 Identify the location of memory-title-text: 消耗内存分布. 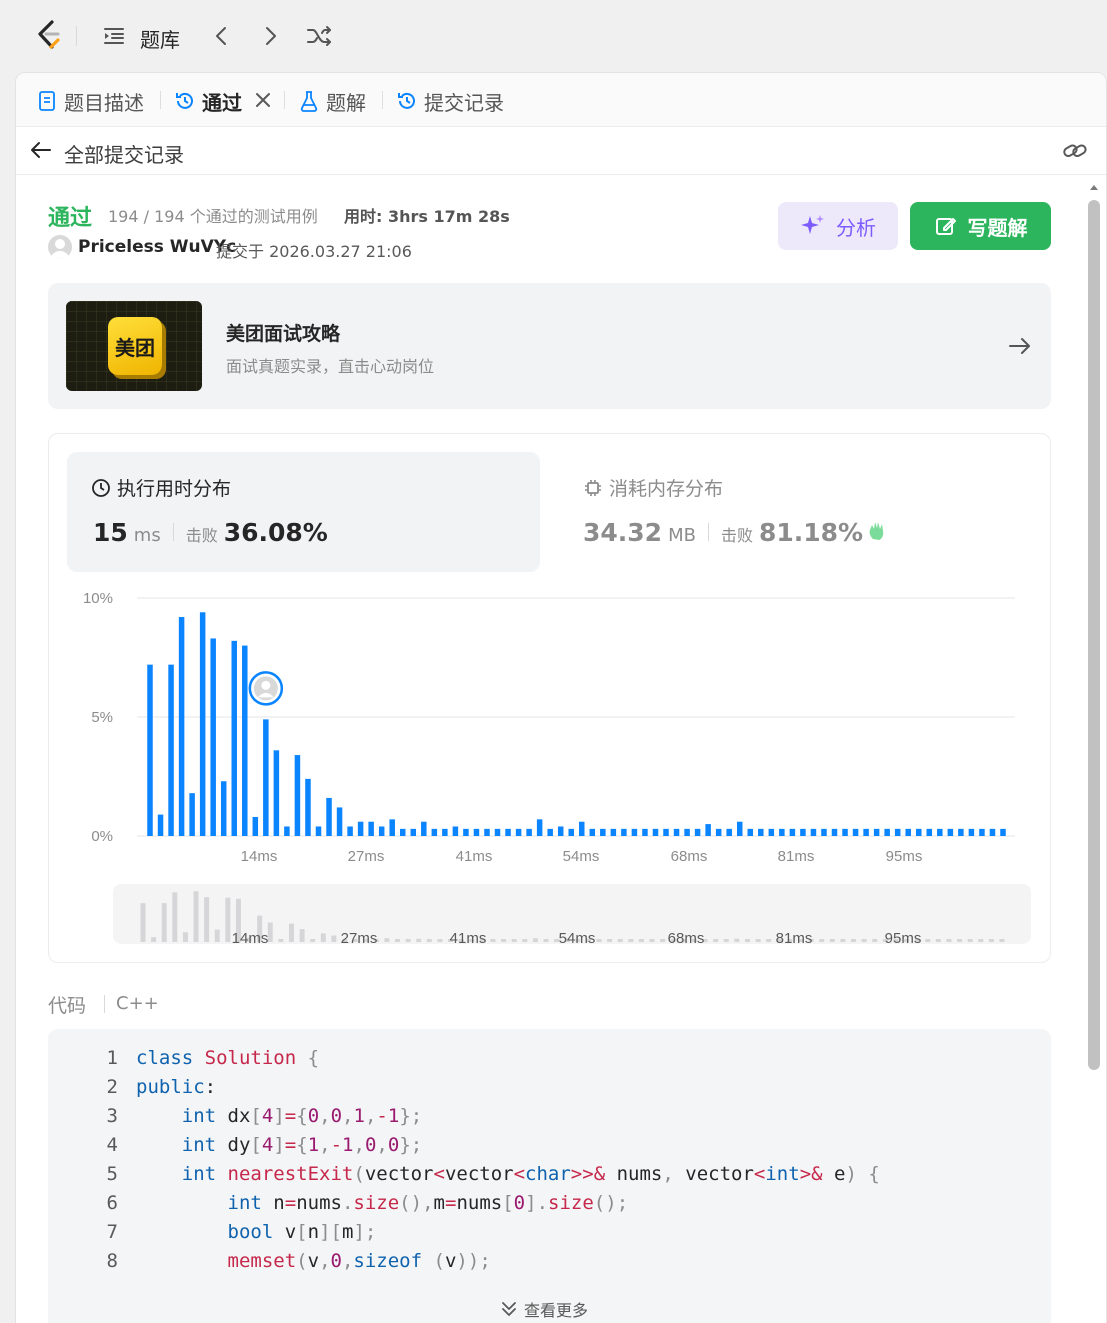
(666, 489).